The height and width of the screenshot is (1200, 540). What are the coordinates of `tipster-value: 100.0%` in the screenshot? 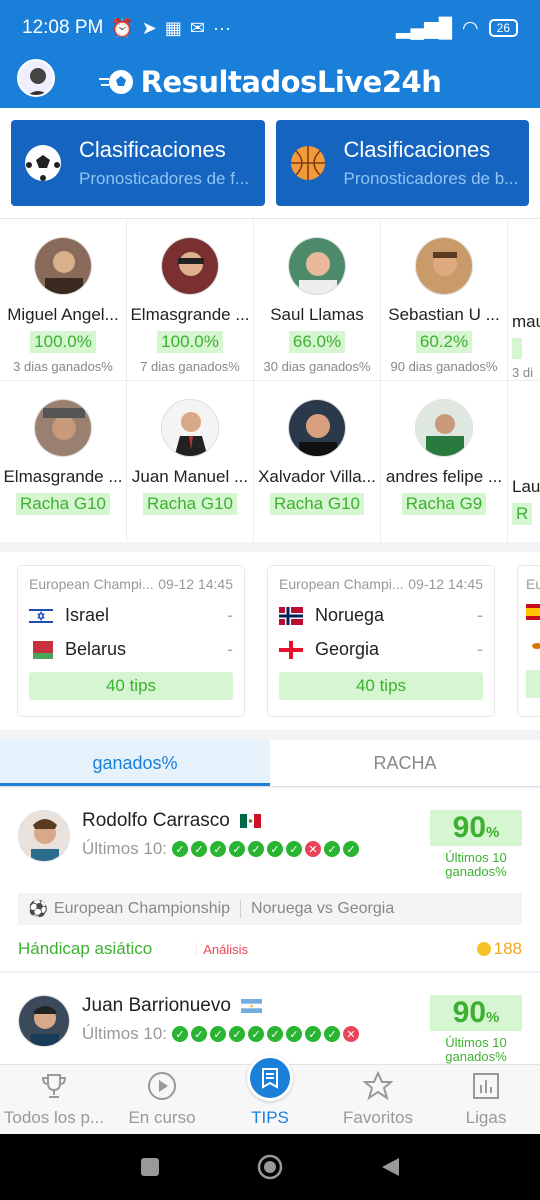 It's located at (190, 342).